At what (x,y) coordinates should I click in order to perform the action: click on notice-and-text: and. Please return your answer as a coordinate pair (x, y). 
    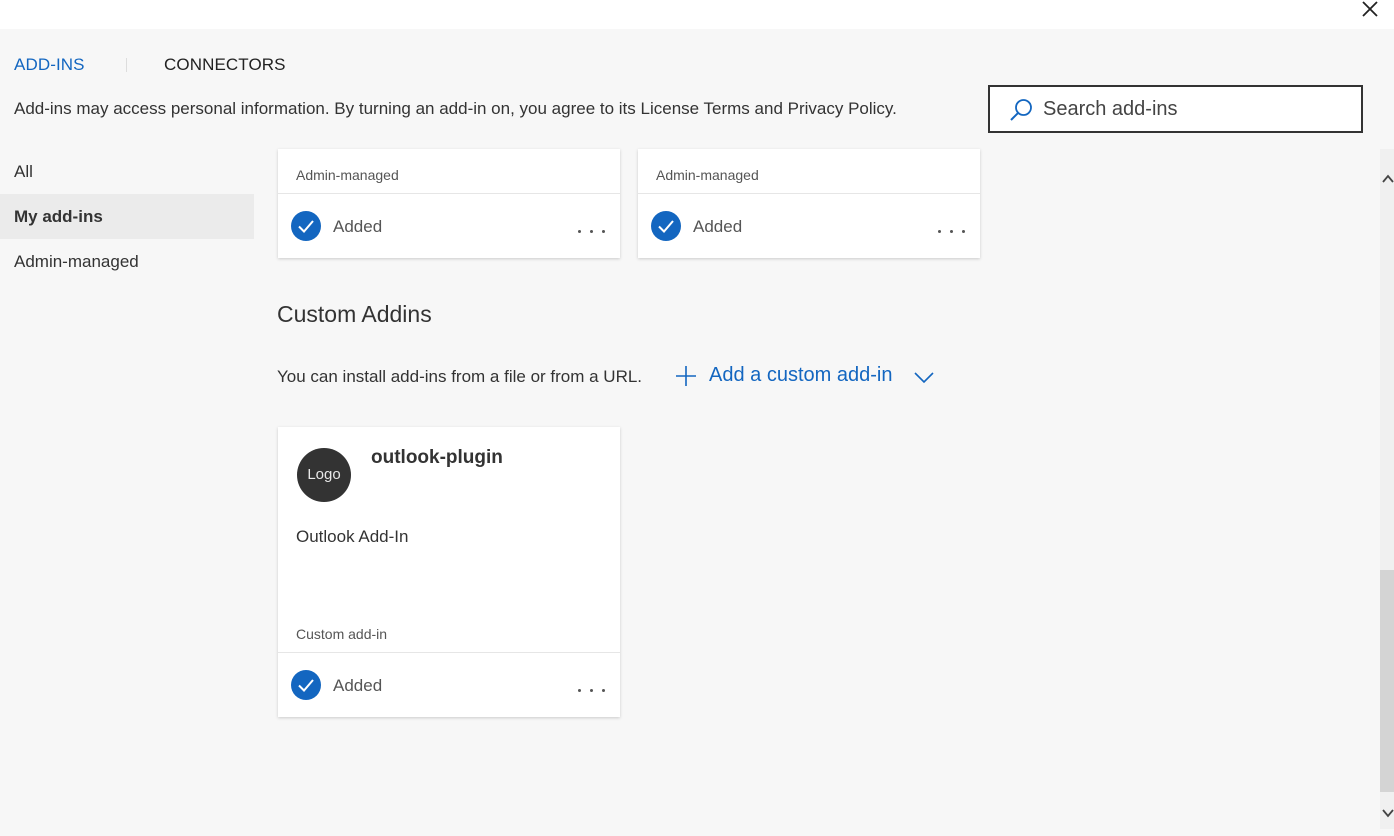
    Looking at the image, I should click on (768, 108).